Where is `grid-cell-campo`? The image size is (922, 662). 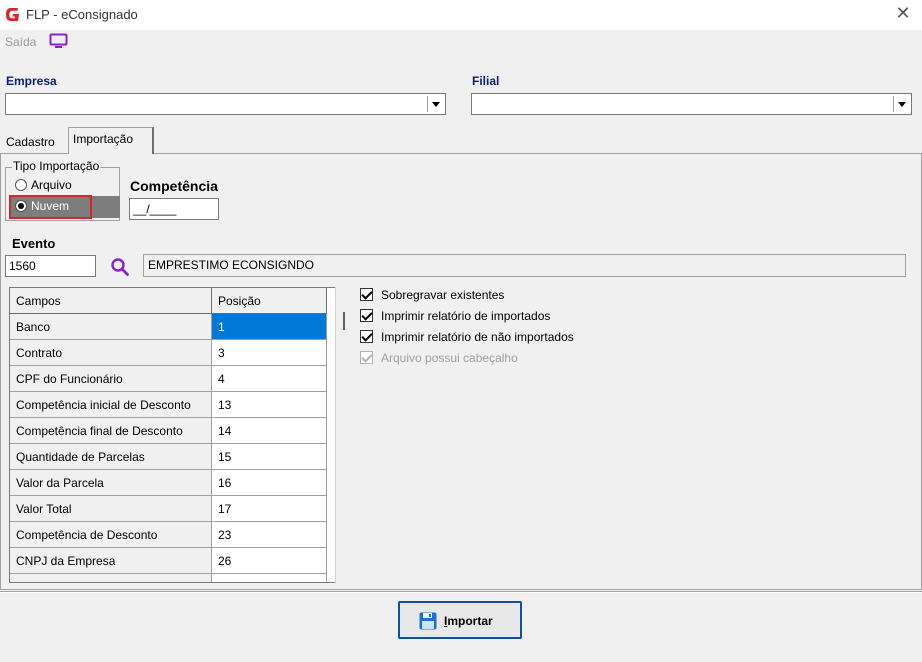 grid-cell-campo is located at coordinates (111, 578).